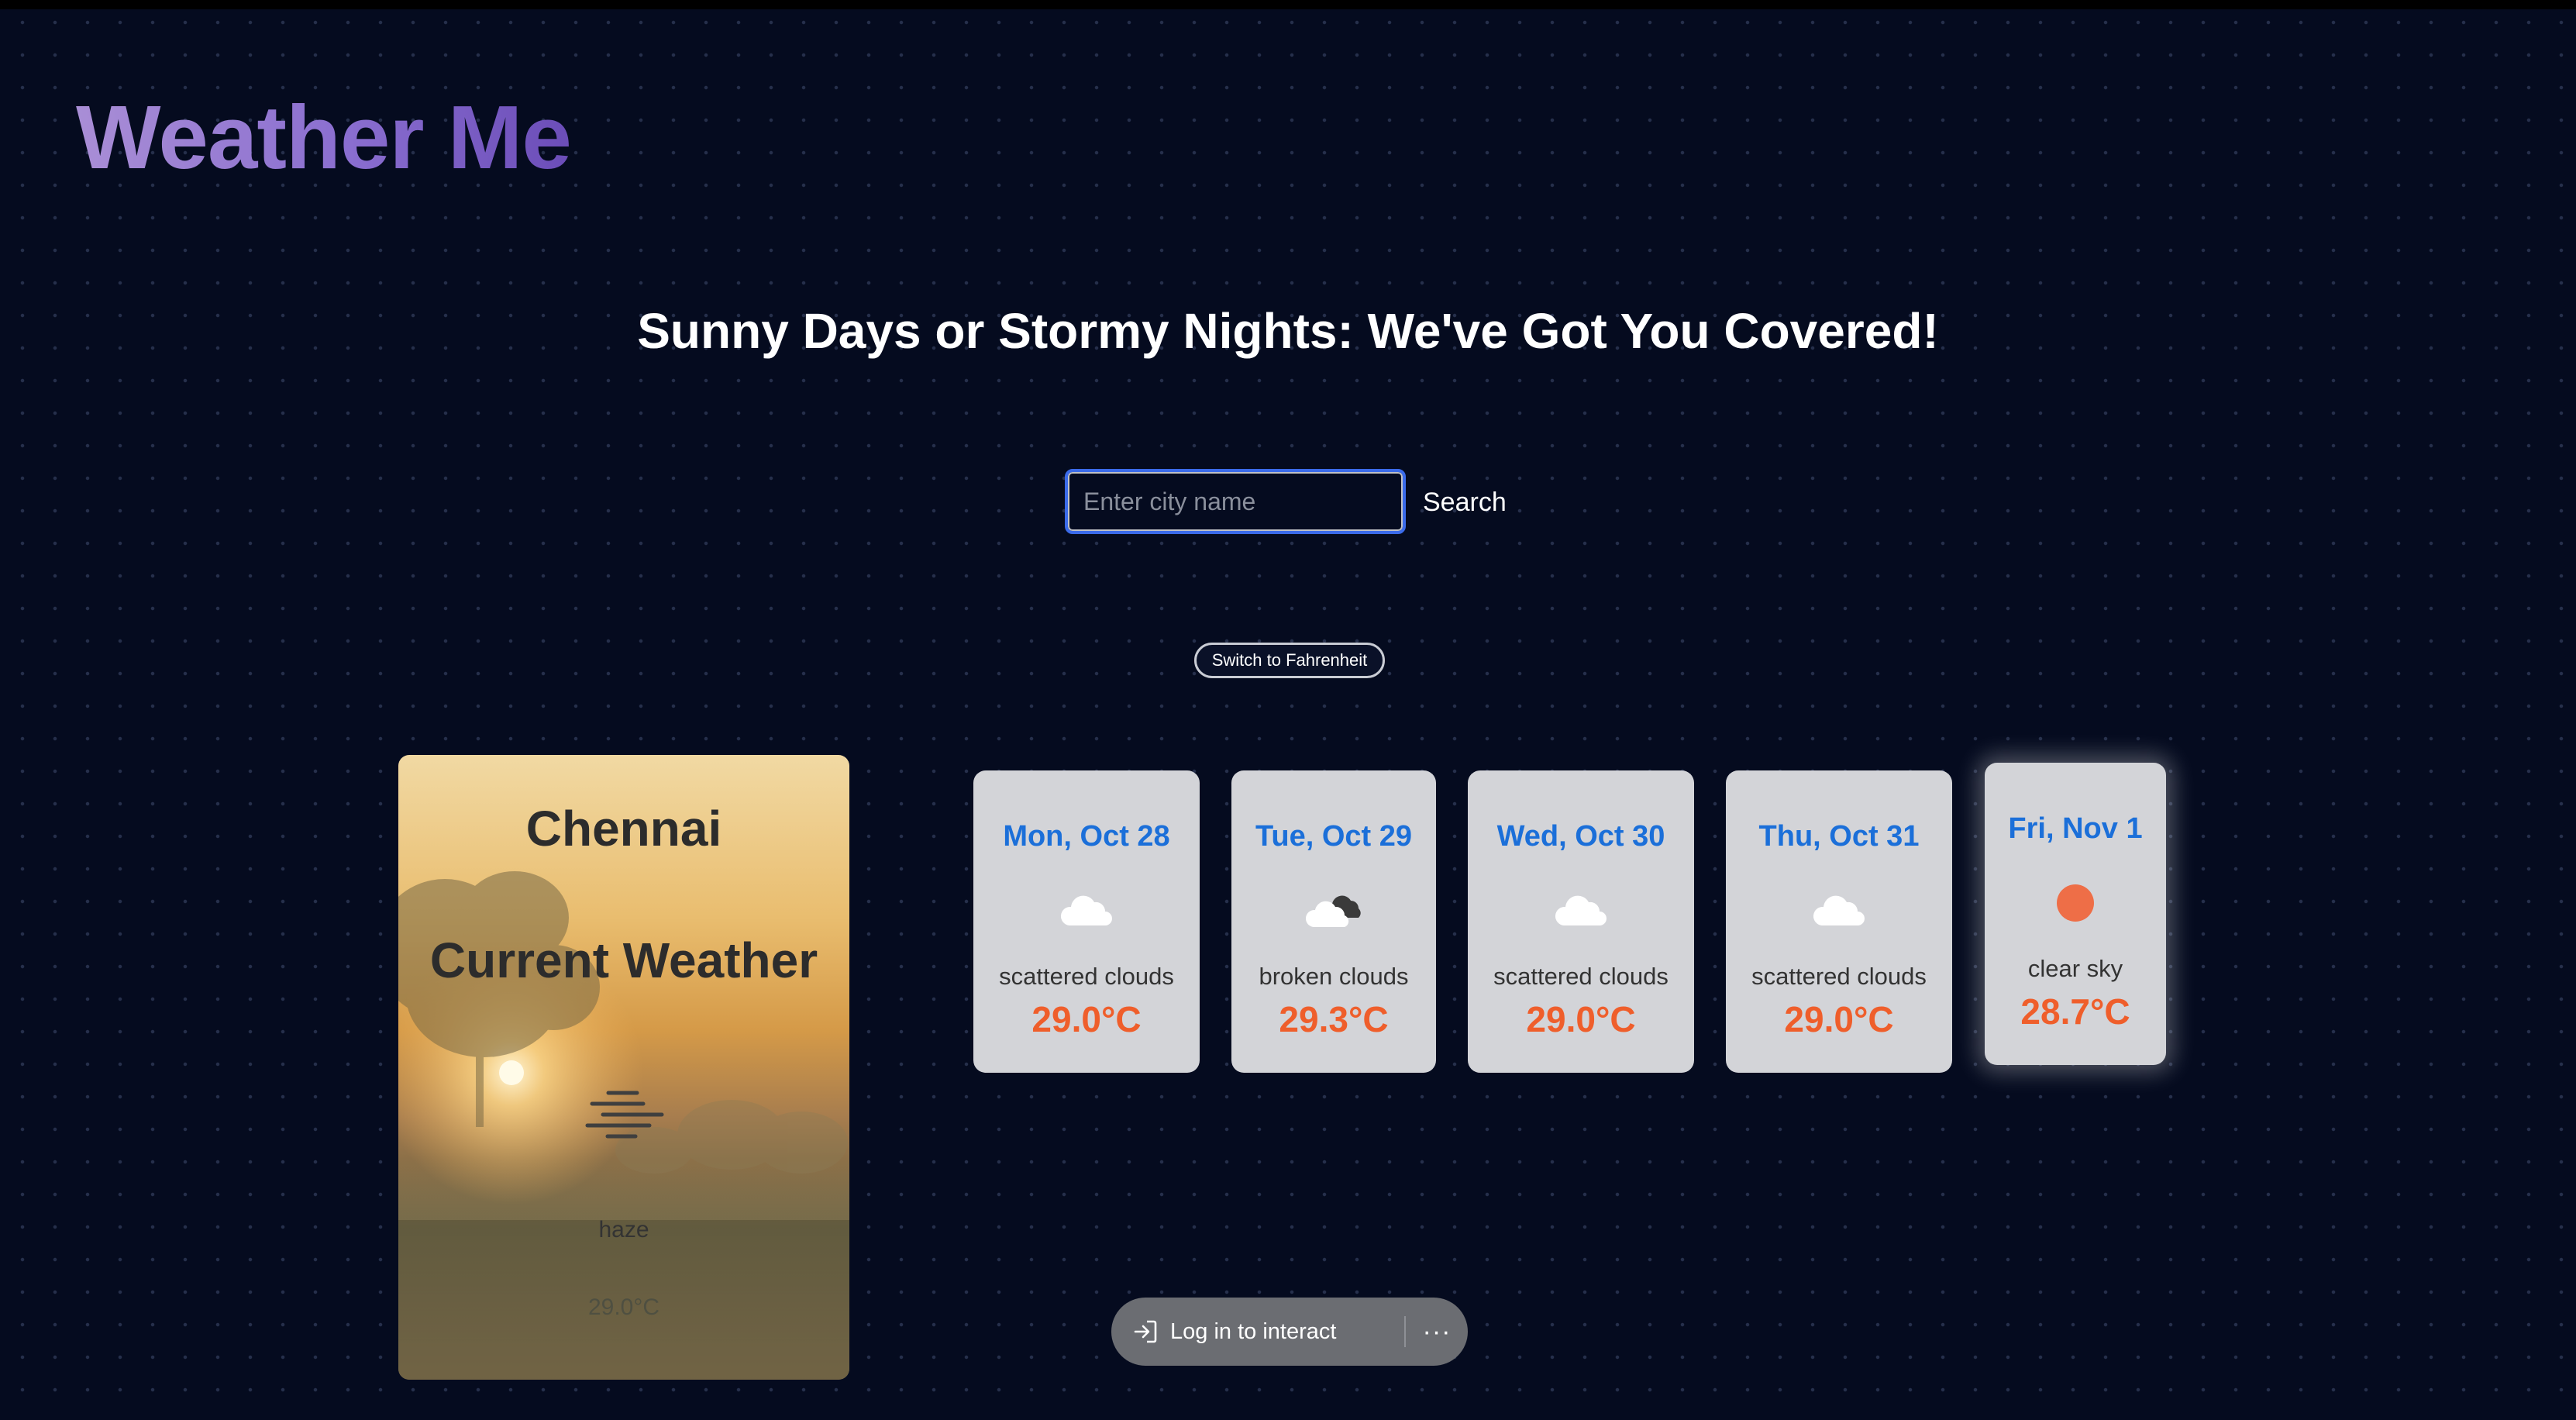 This screenshot has width=2576, height=1420. What do you see at coordinates (1334, 1019) in the screenshot?
I see `forecast-temperature: 29.3°C` at bounding box center [1334, 1019].